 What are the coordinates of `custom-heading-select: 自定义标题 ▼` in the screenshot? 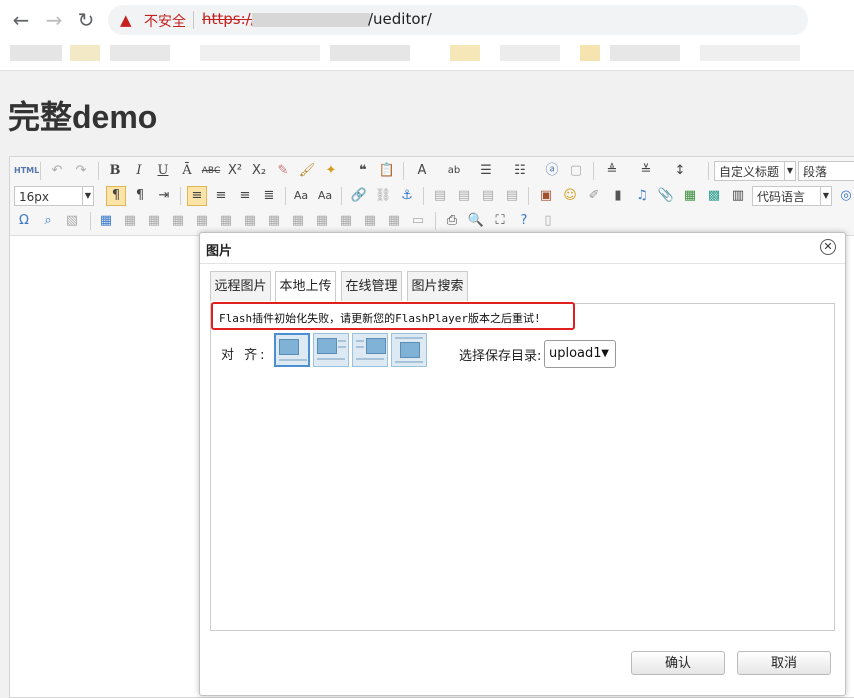 It's located at (755, 171).